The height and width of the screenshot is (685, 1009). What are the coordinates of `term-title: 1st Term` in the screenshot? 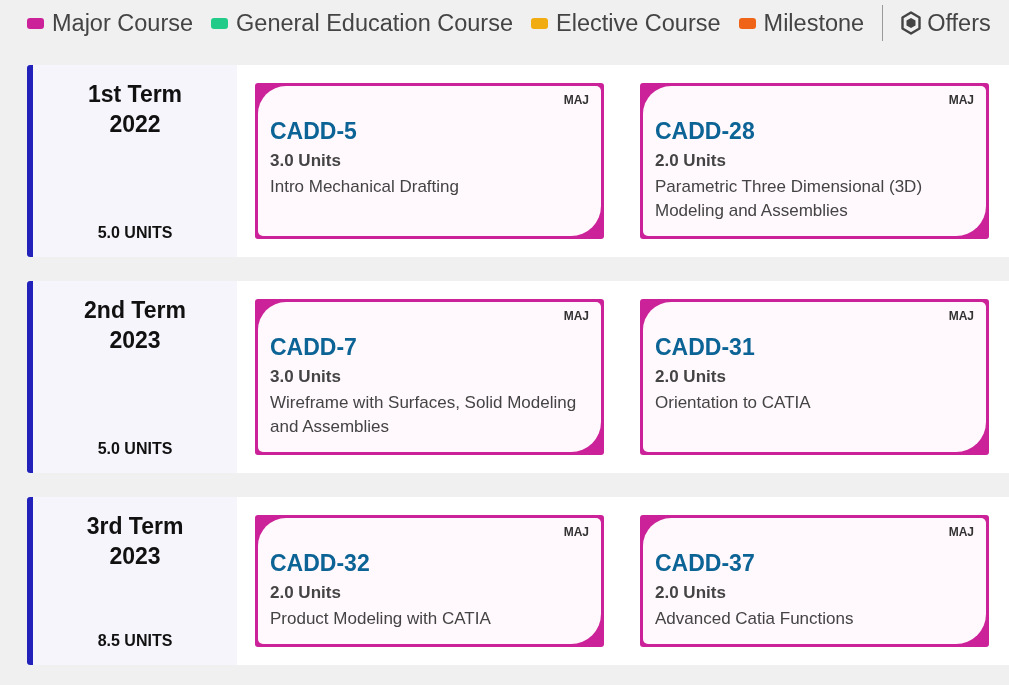 It's located at (135, 94).